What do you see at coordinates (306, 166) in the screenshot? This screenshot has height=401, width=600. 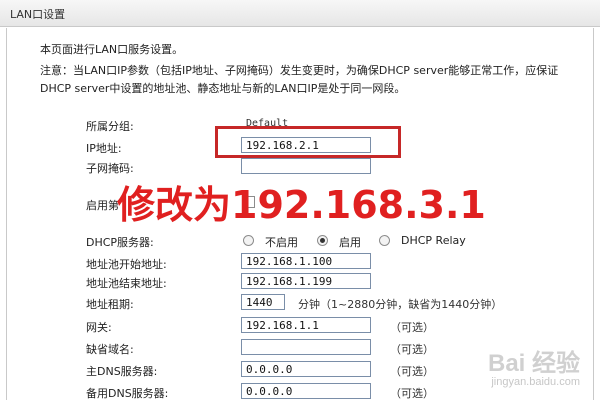 I see `mask-input` at bounding box center [306, 166].